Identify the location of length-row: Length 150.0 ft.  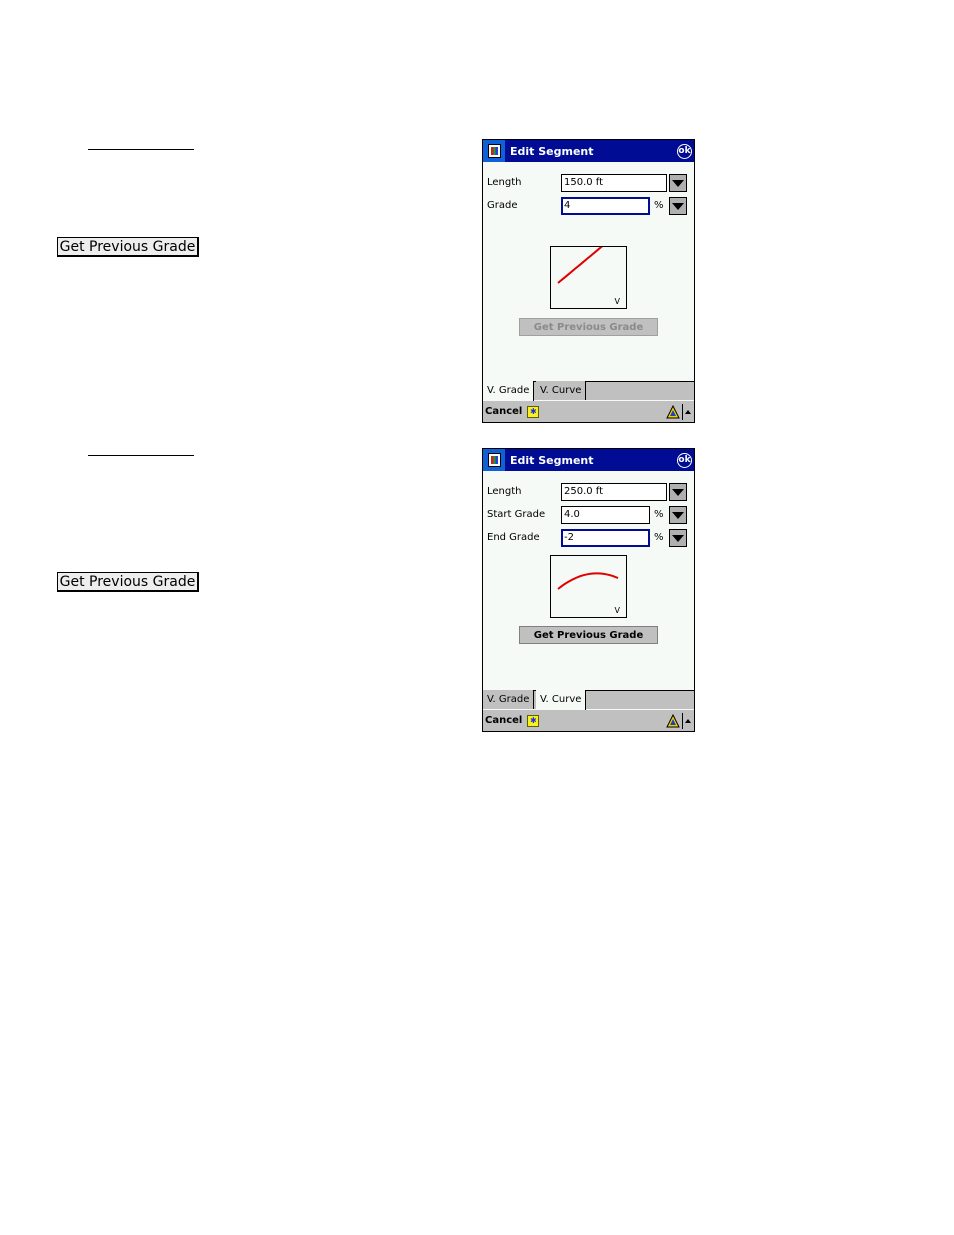
(590, 183).